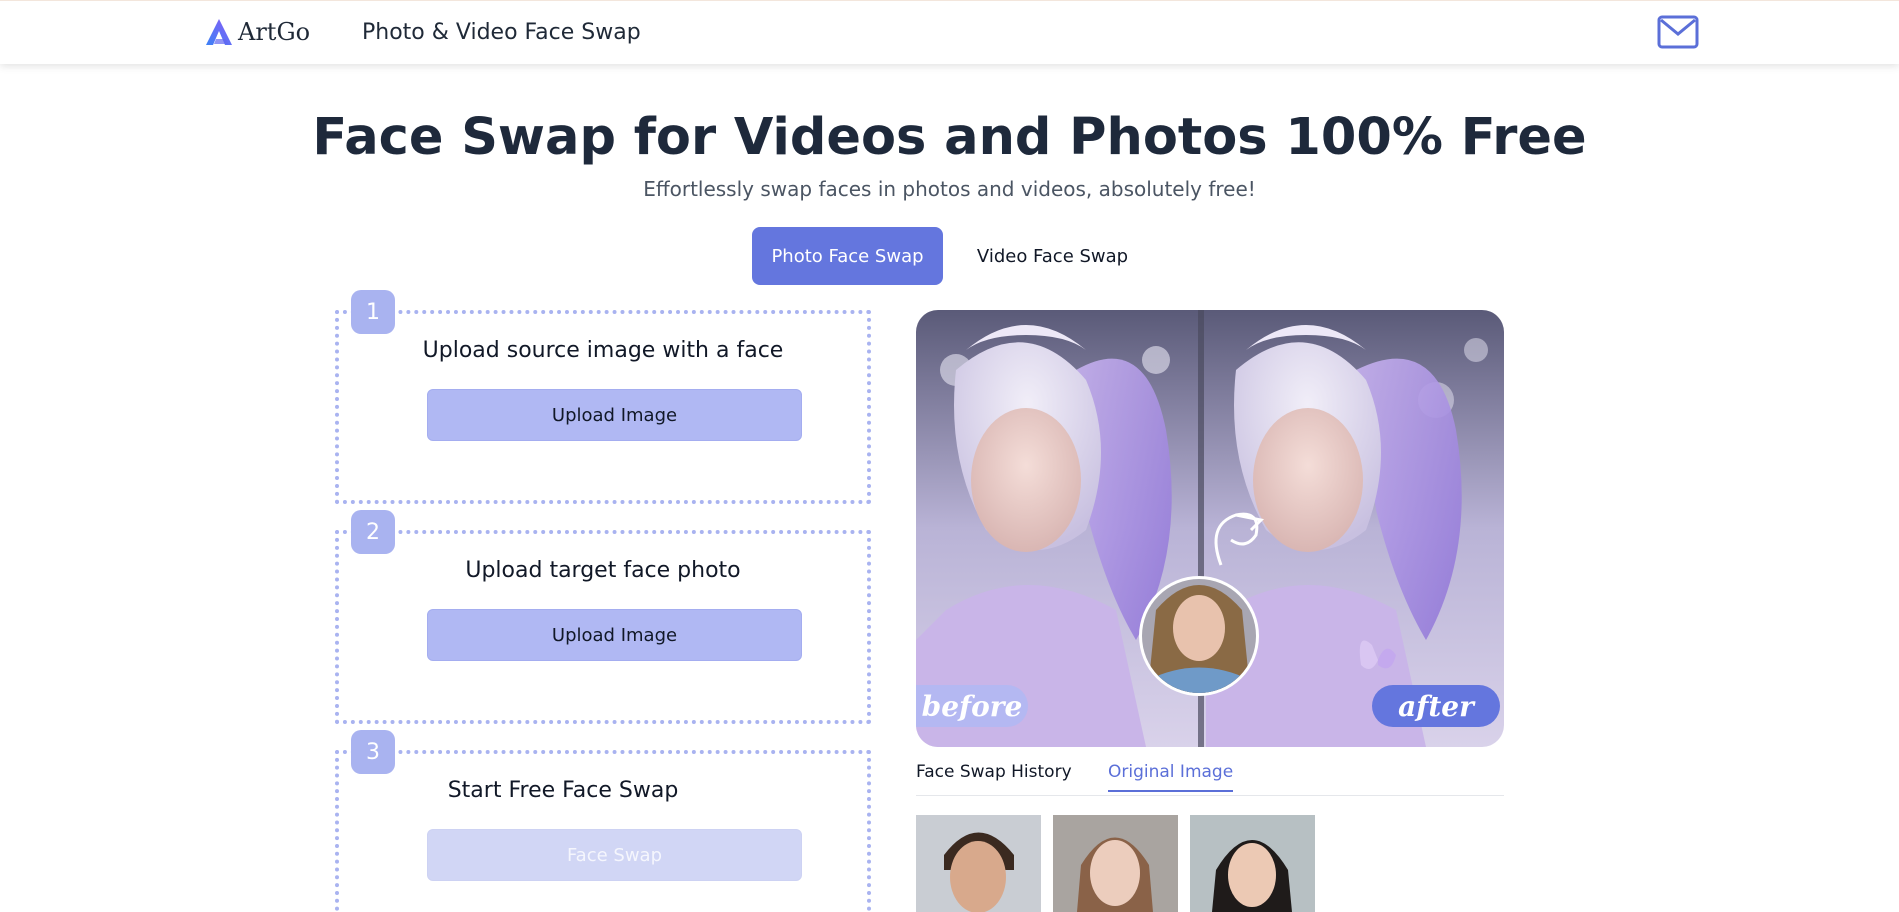 This screenshot has height=912, width=1899. What do you see at coordinates (373, 532) in the screenshot?
I see `step-number-badge: 2` at bounding box center [373, 532].